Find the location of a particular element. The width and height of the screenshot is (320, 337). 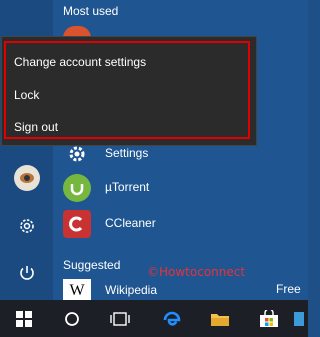

user-avatar-button is located at coordinates (26, 178).